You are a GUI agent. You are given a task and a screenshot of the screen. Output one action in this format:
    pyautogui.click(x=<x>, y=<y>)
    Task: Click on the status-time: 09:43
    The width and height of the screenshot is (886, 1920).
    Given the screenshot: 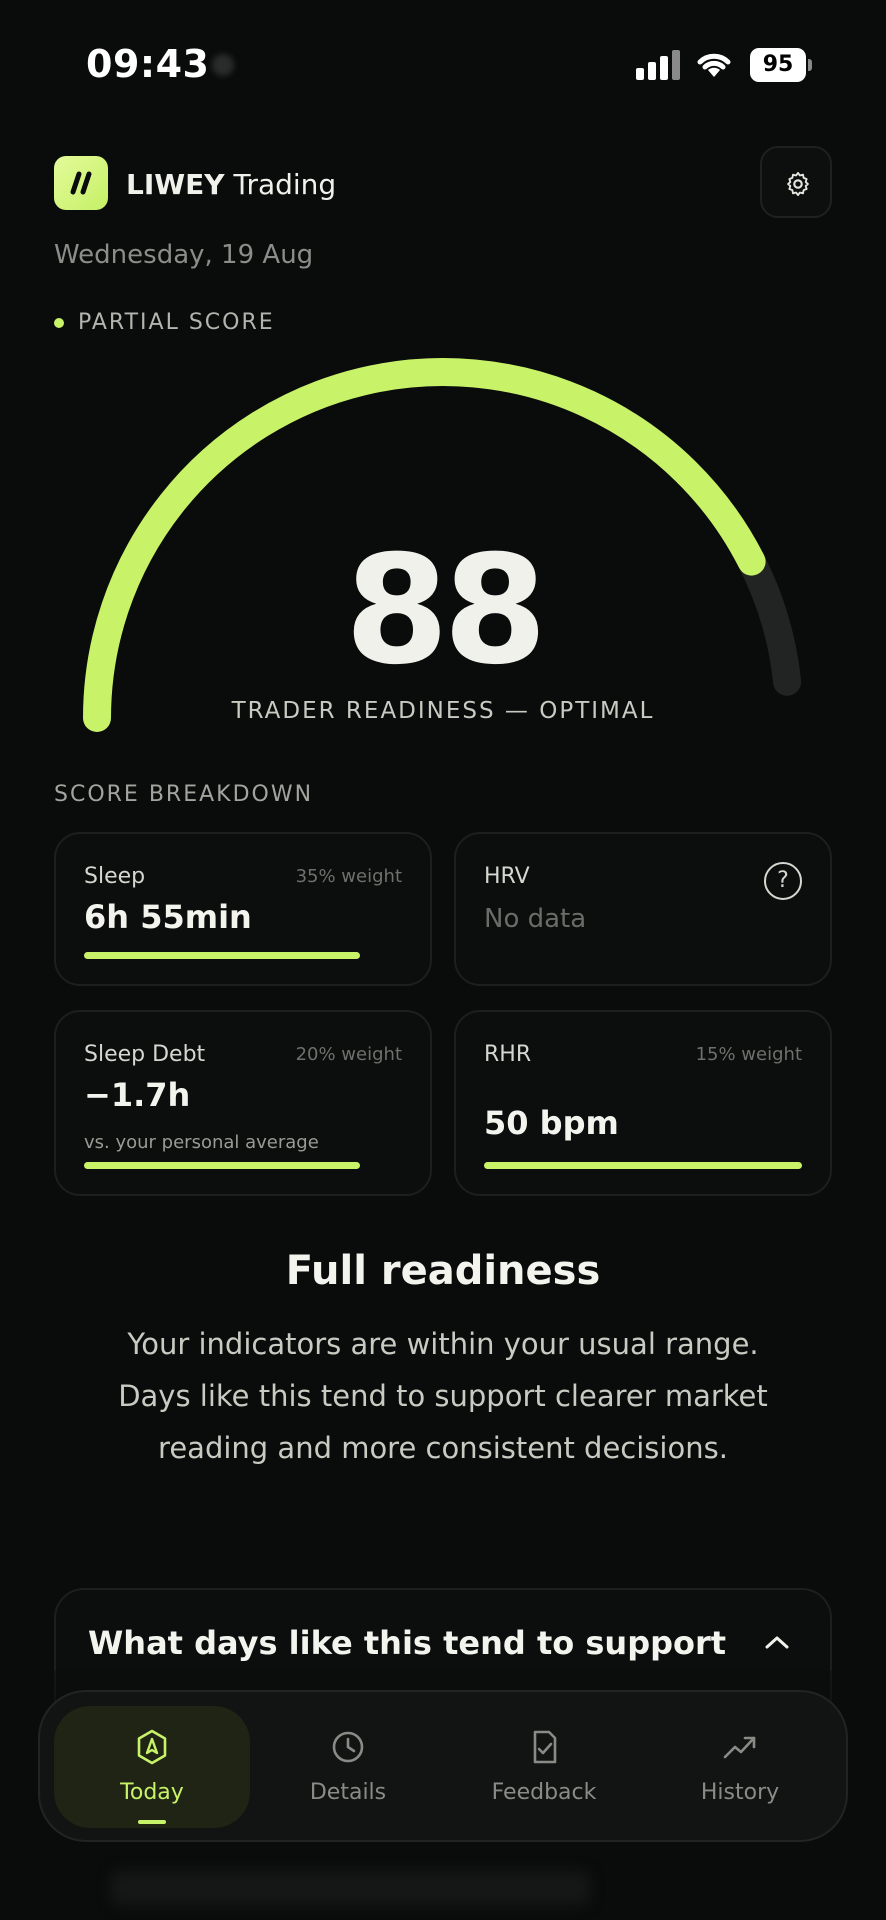 What is the action you would take?
    pyautogui.click(x=148, y=64)
    